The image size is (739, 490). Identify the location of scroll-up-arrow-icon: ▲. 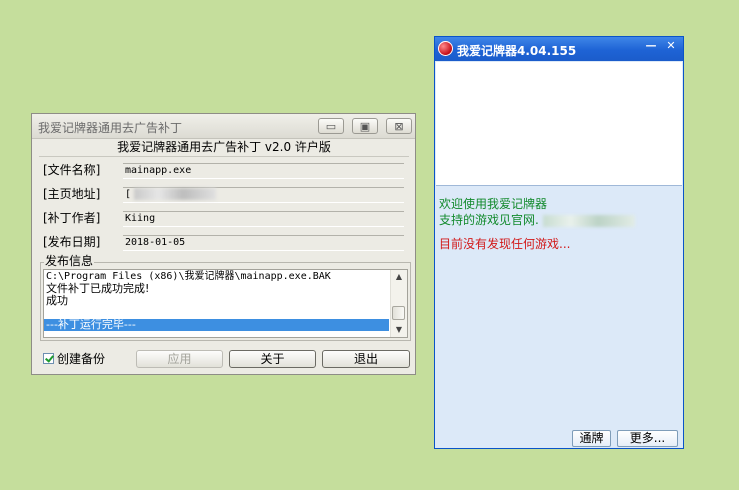
(399, 277).